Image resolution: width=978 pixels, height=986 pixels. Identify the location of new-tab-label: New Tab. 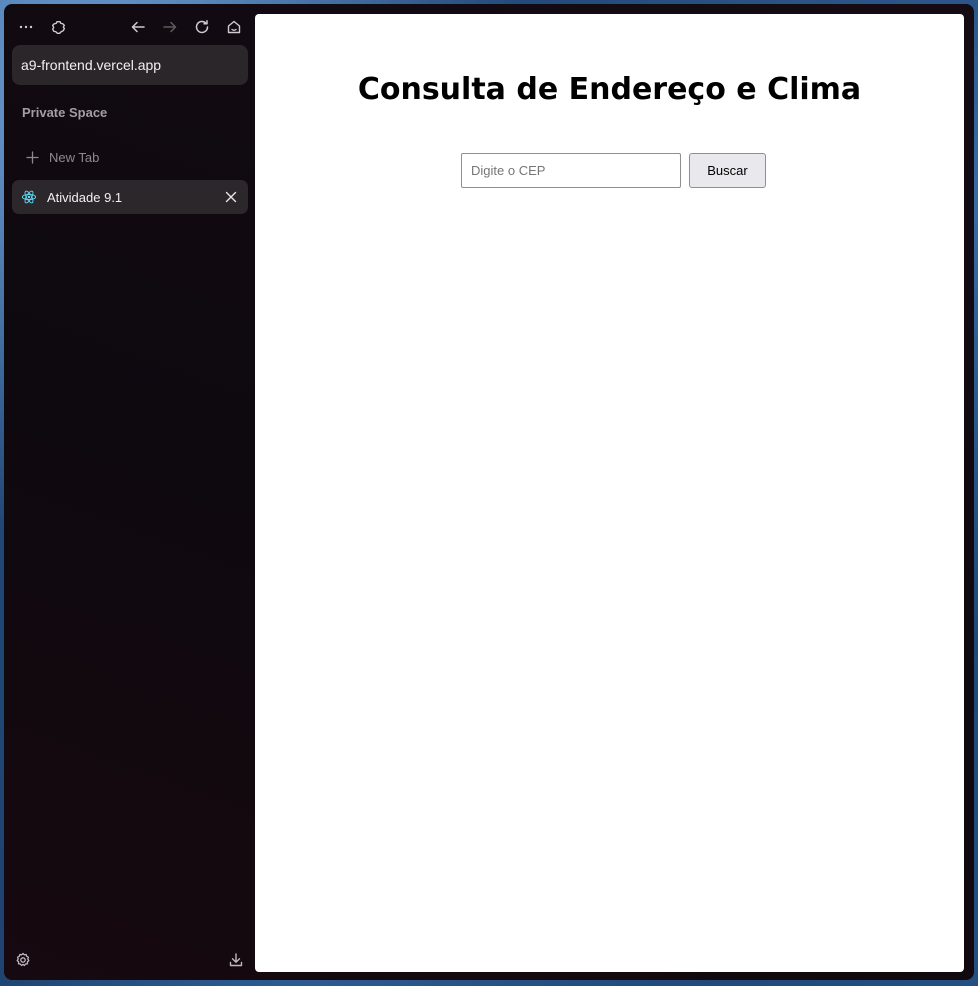
(74, 157).